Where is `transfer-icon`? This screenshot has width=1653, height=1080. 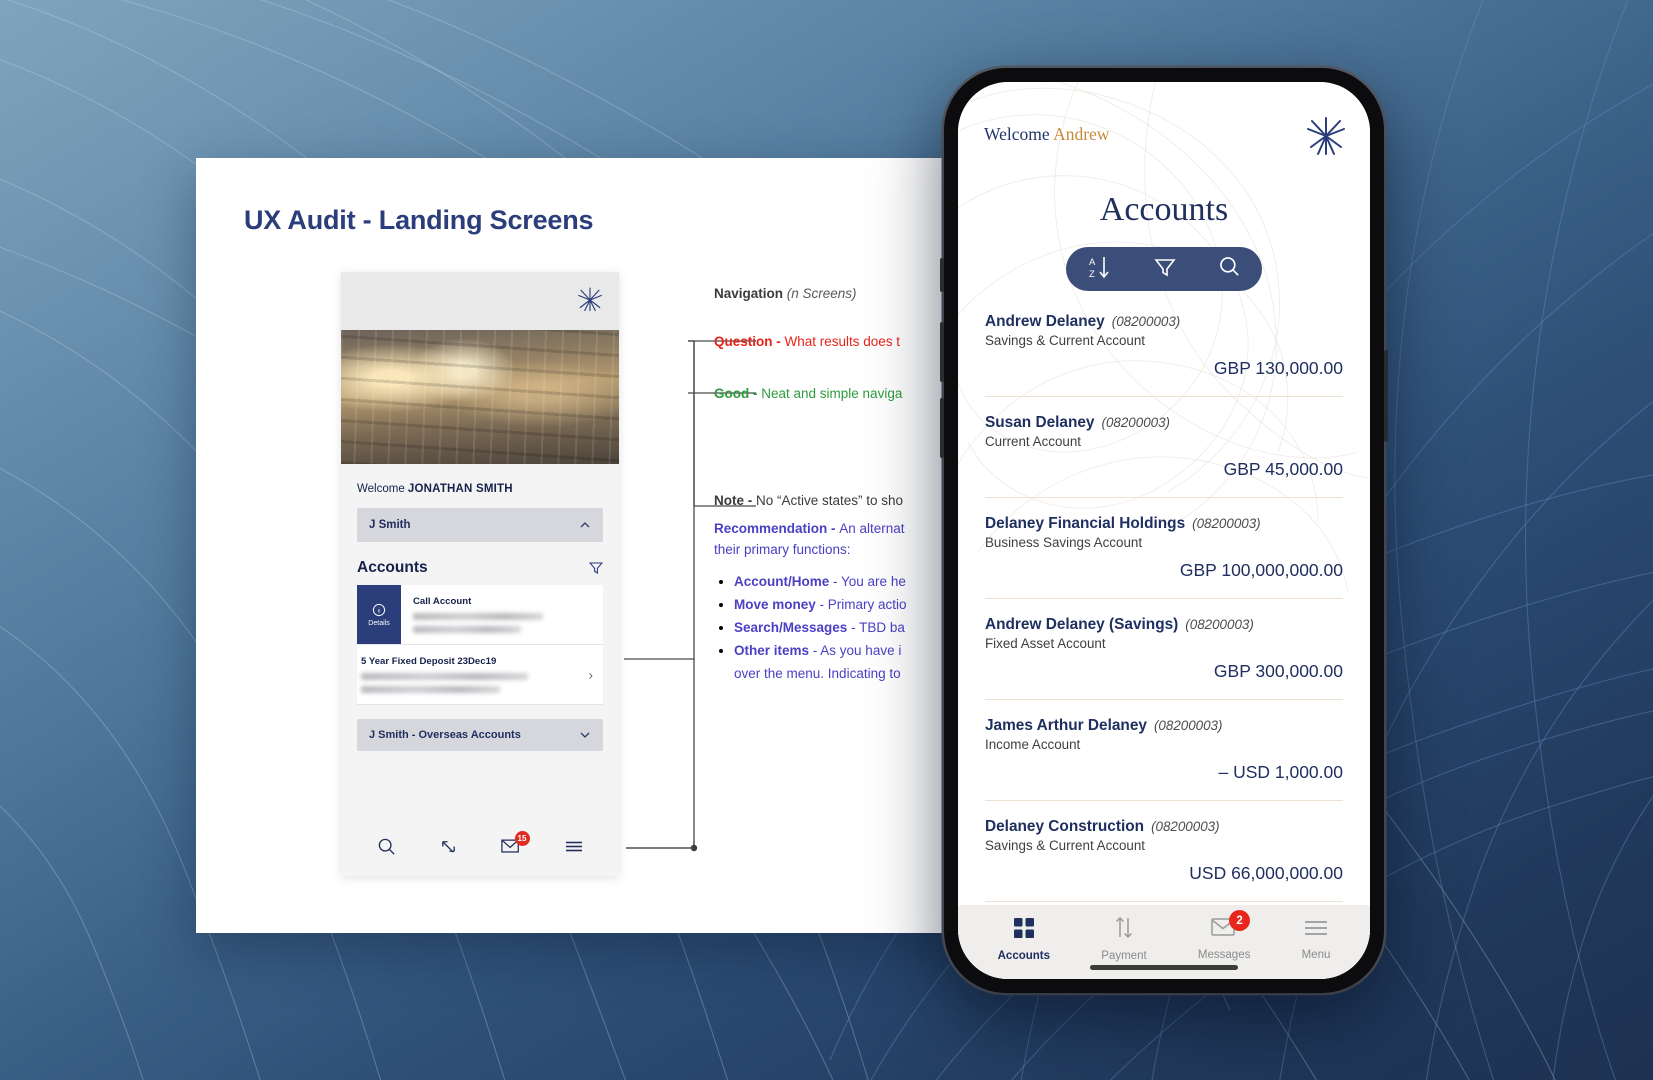
transfer-icon is located at coordinates (448, 849).